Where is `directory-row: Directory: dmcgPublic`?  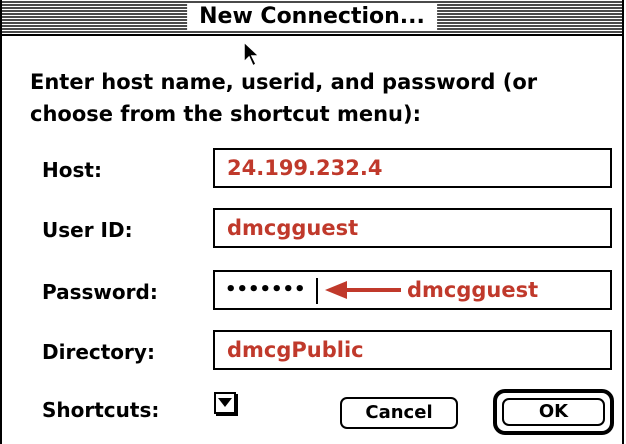 directory-row: Directory: dmcgPublic is located at coordinates (312, 352).